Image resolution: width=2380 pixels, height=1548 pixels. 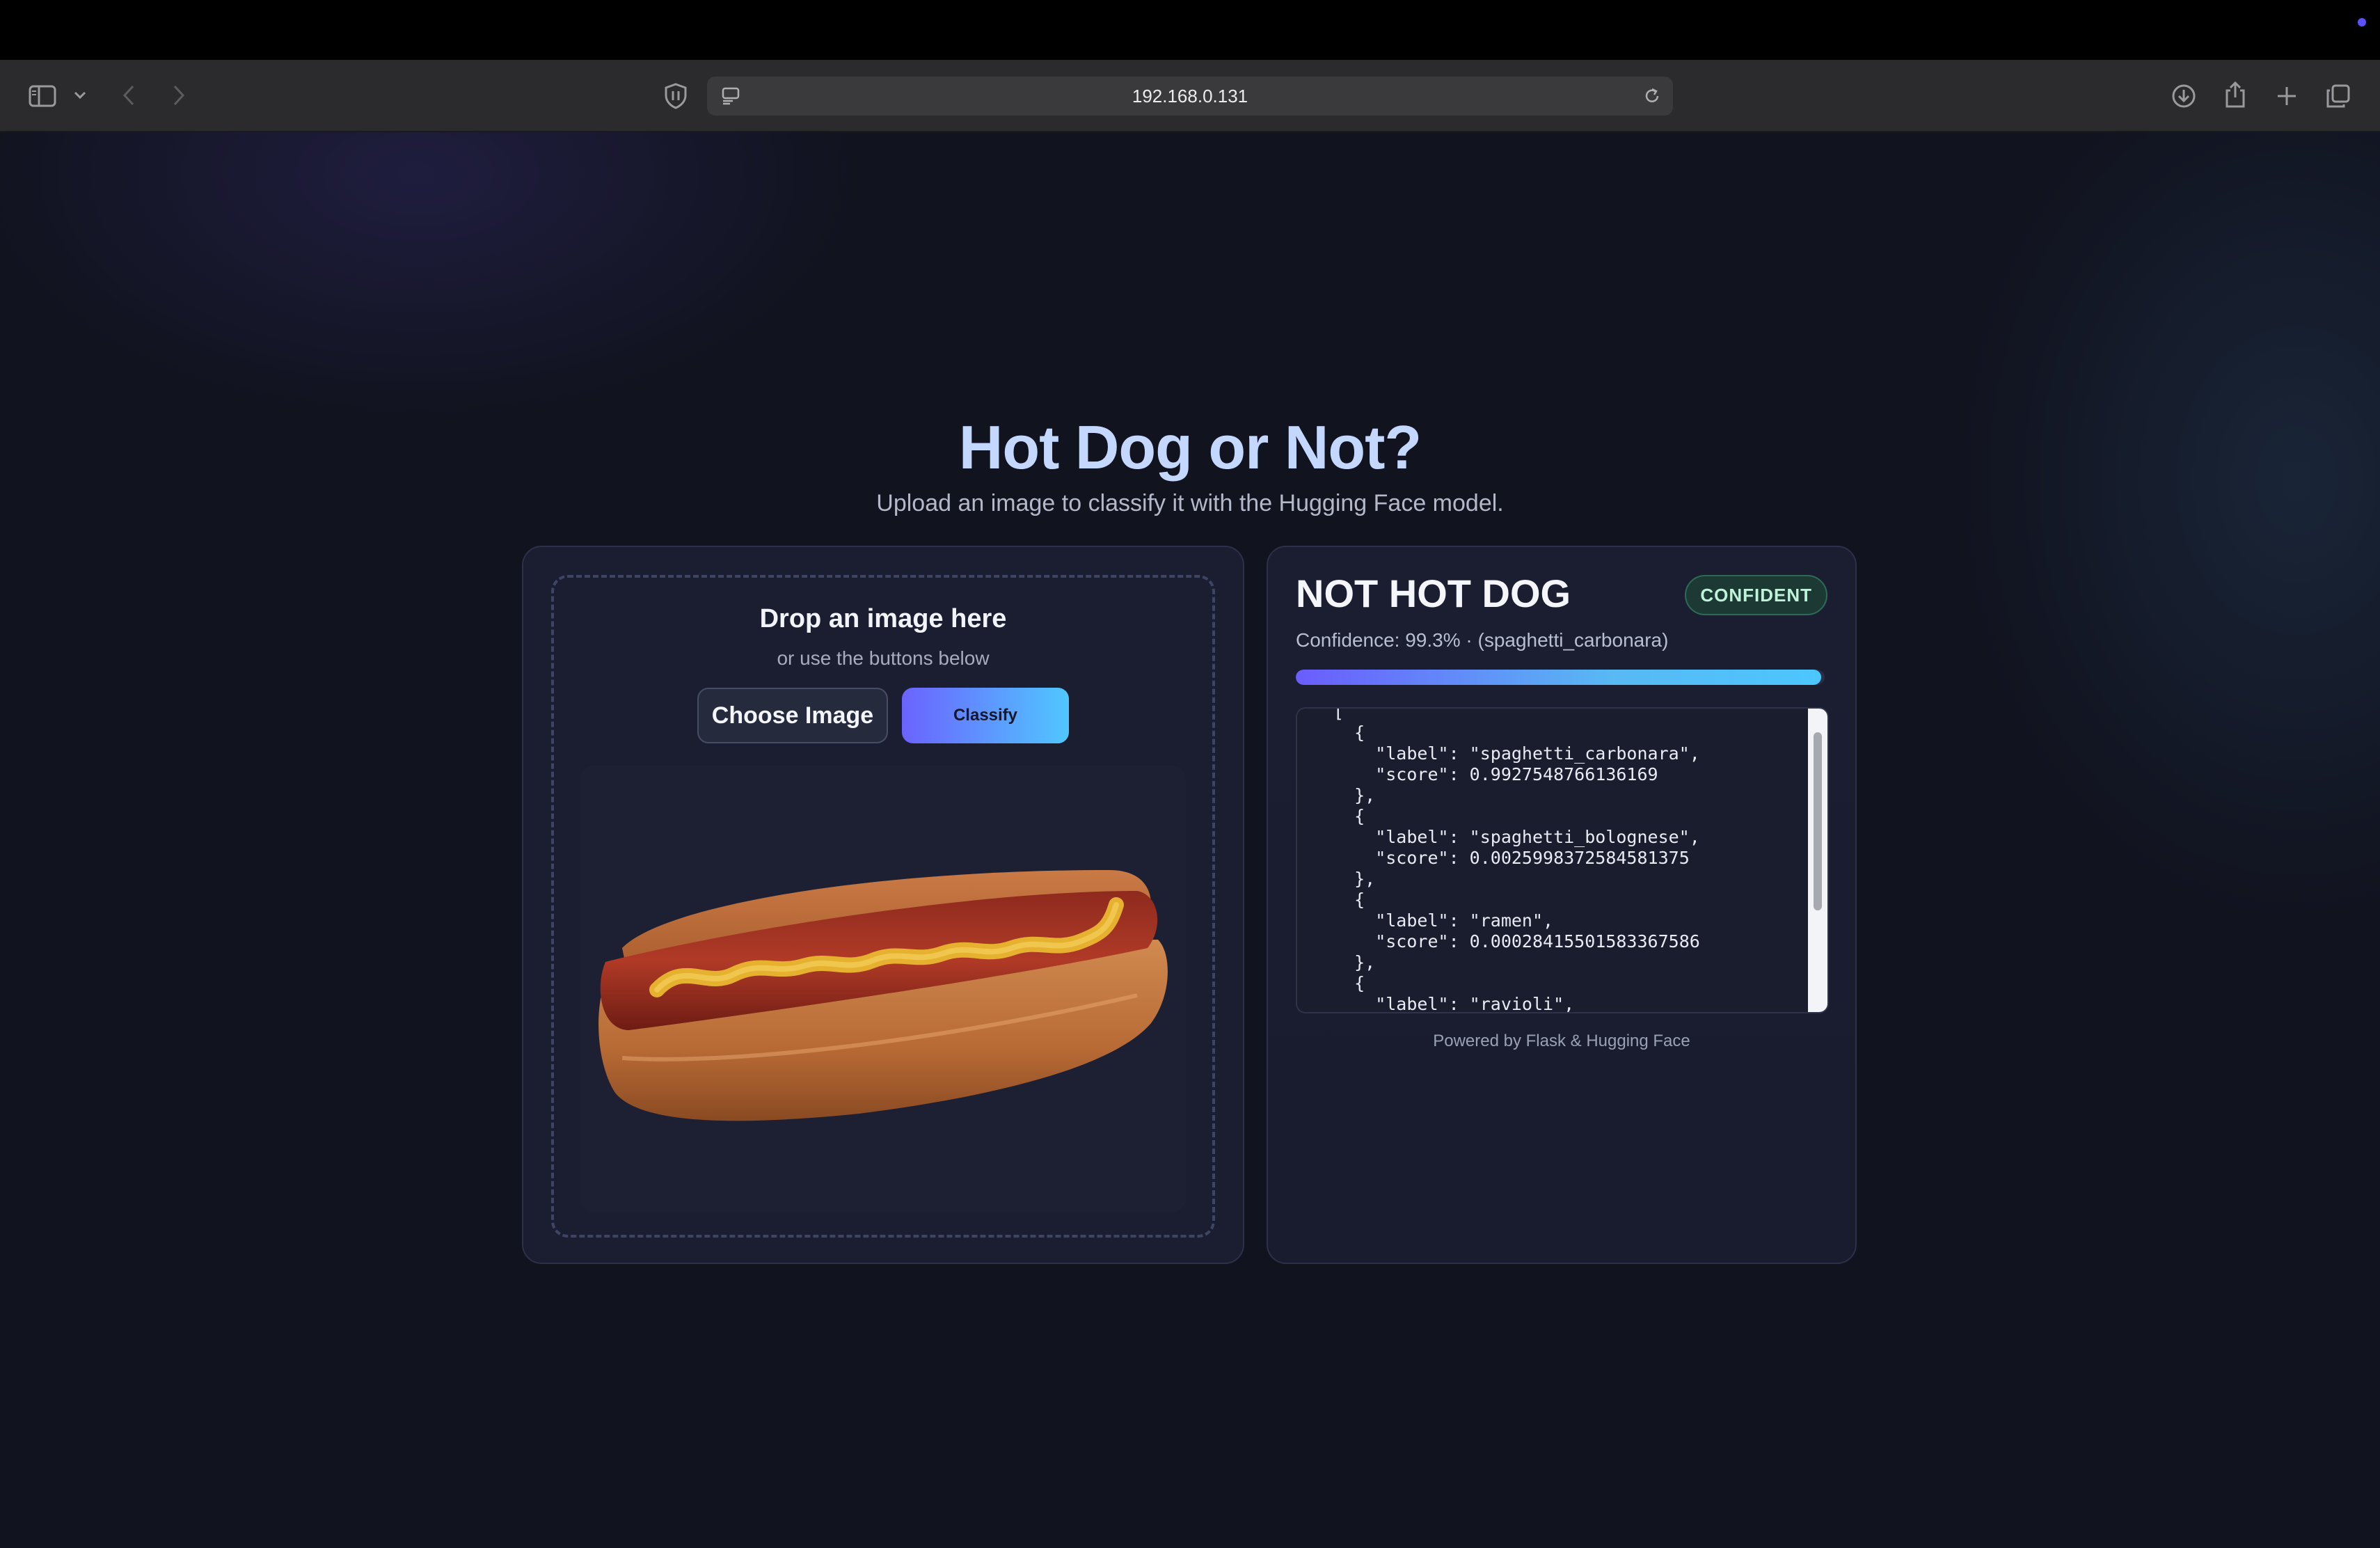 I want to click on choose-image-button: Choose Image, so click(x=792, y=715).